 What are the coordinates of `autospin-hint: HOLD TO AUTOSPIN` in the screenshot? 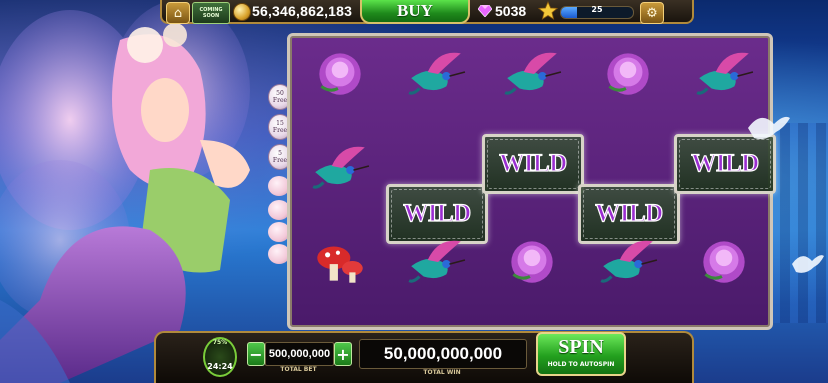 It's located at (581, 364).